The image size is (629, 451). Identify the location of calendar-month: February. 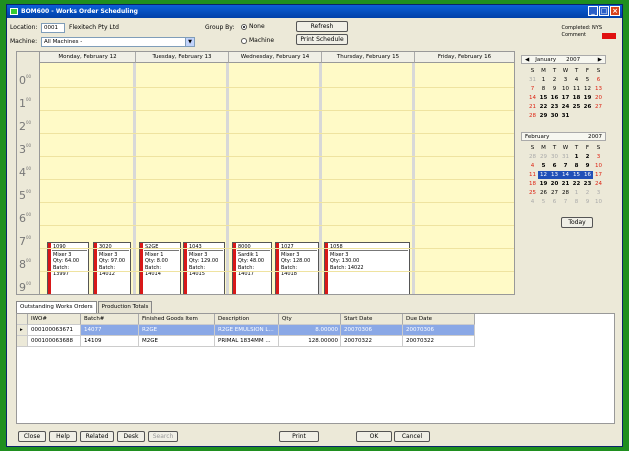
(537, 137).